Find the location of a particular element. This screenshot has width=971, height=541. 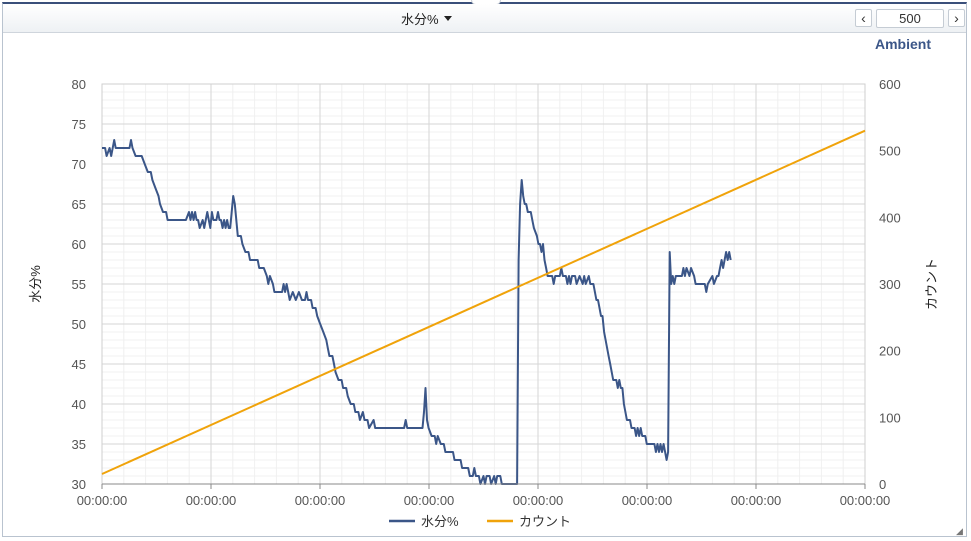

right-tick-label: 200 is located at coordinates (890, 351).